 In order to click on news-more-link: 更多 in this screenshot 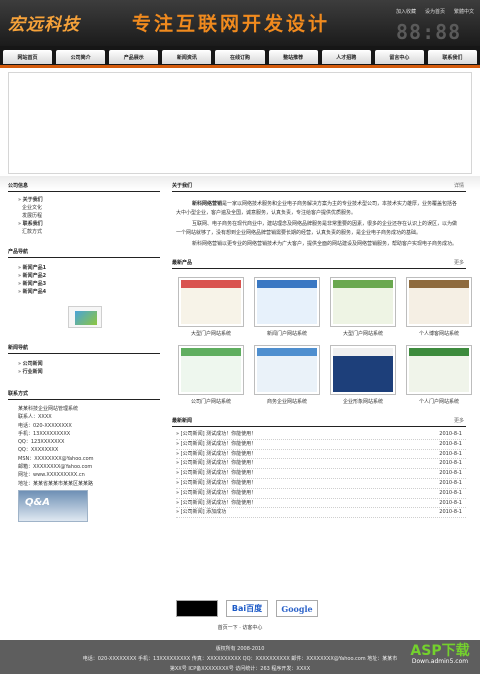, I will do `click(459, 421)`.